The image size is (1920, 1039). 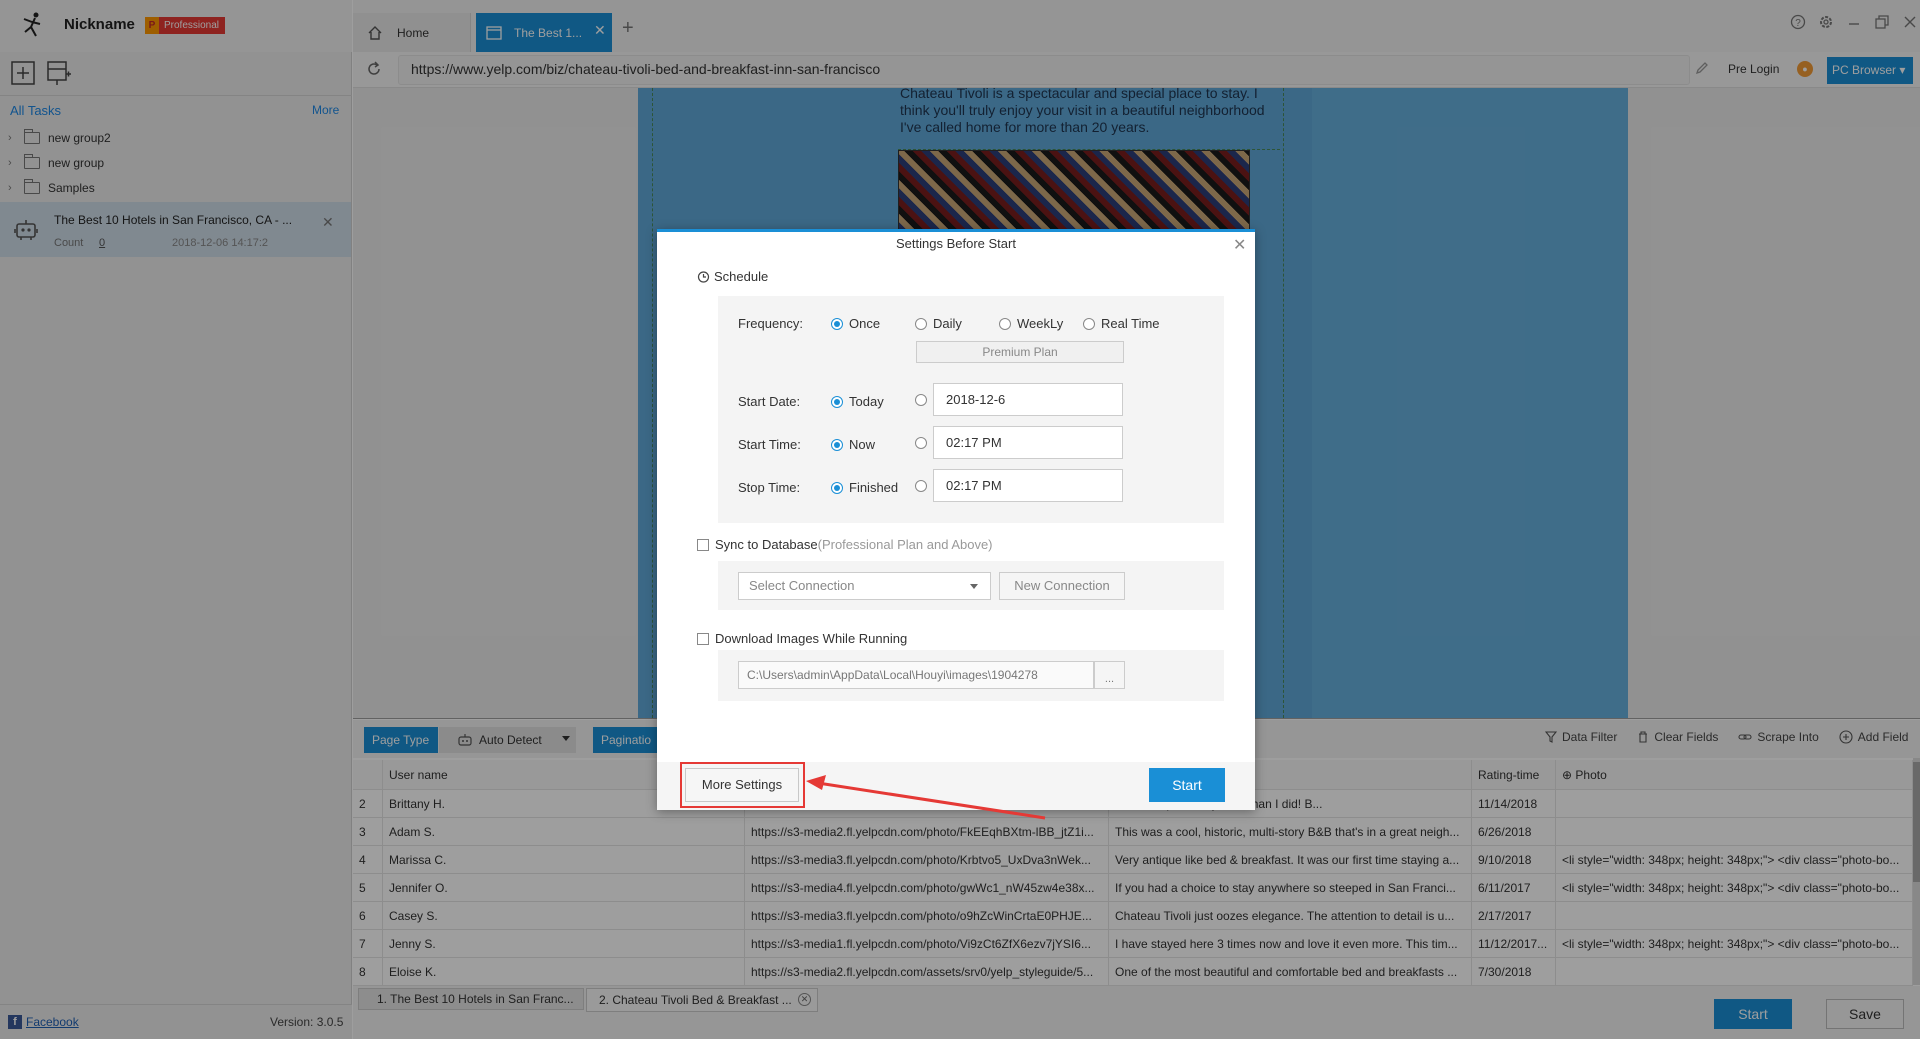 I want to click on sync-note: (Professional Plan and Above), so click(x=905, y=544).